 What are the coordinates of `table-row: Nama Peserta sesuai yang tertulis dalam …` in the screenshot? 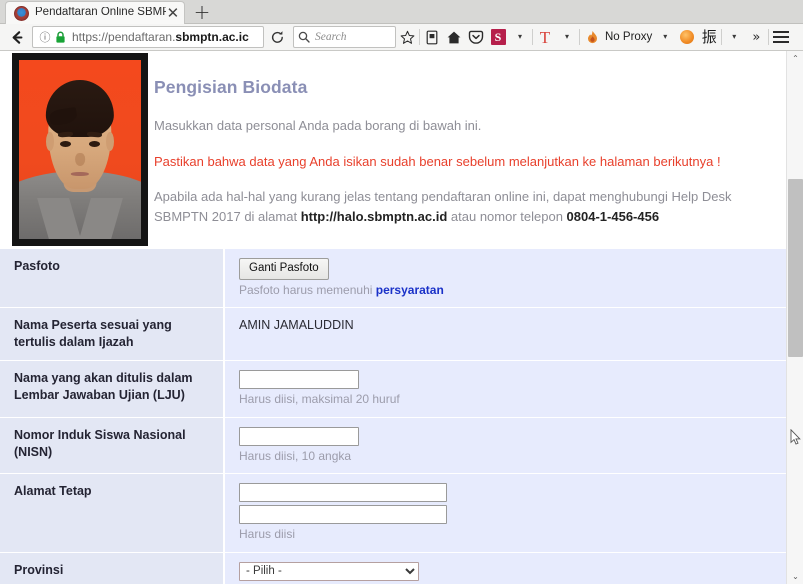 It's located at (393, 334).